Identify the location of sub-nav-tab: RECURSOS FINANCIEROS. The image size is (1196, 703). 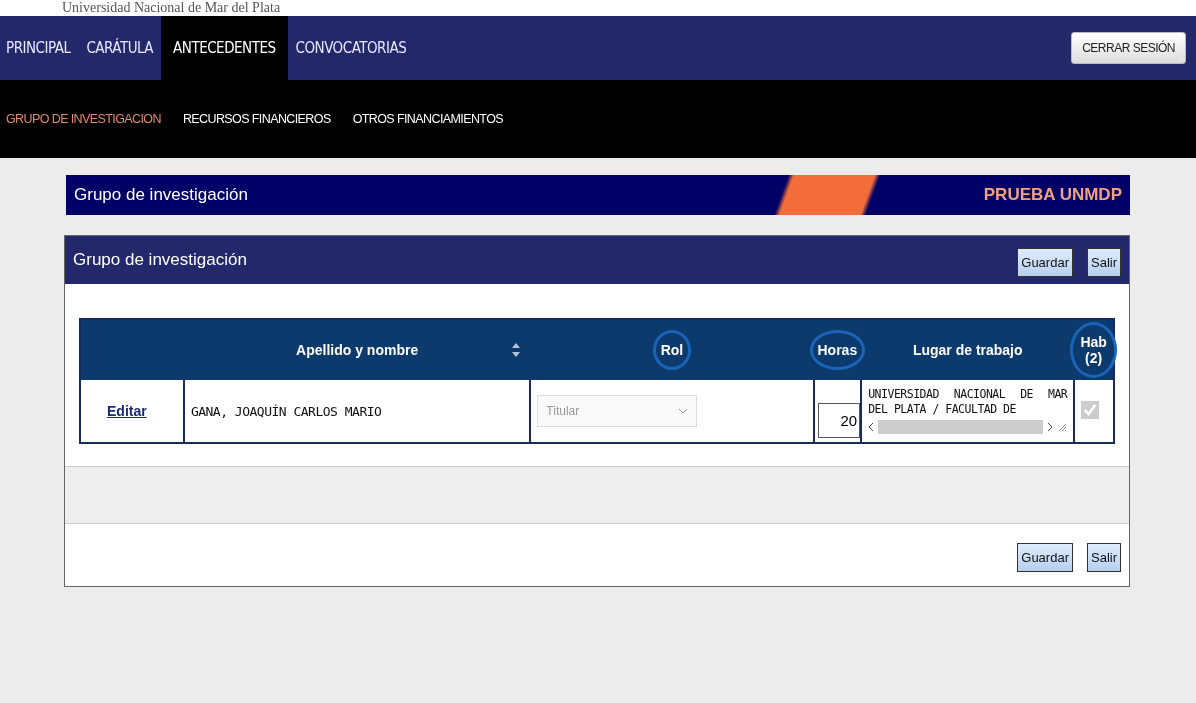
(256, 119).